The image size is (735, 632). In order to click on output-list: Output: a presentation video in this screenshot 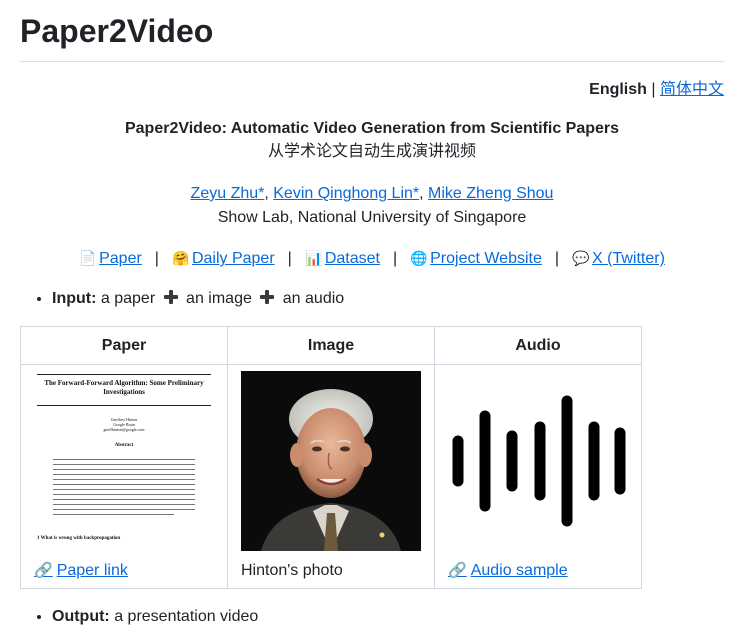, I will do `click(372, 617)`.